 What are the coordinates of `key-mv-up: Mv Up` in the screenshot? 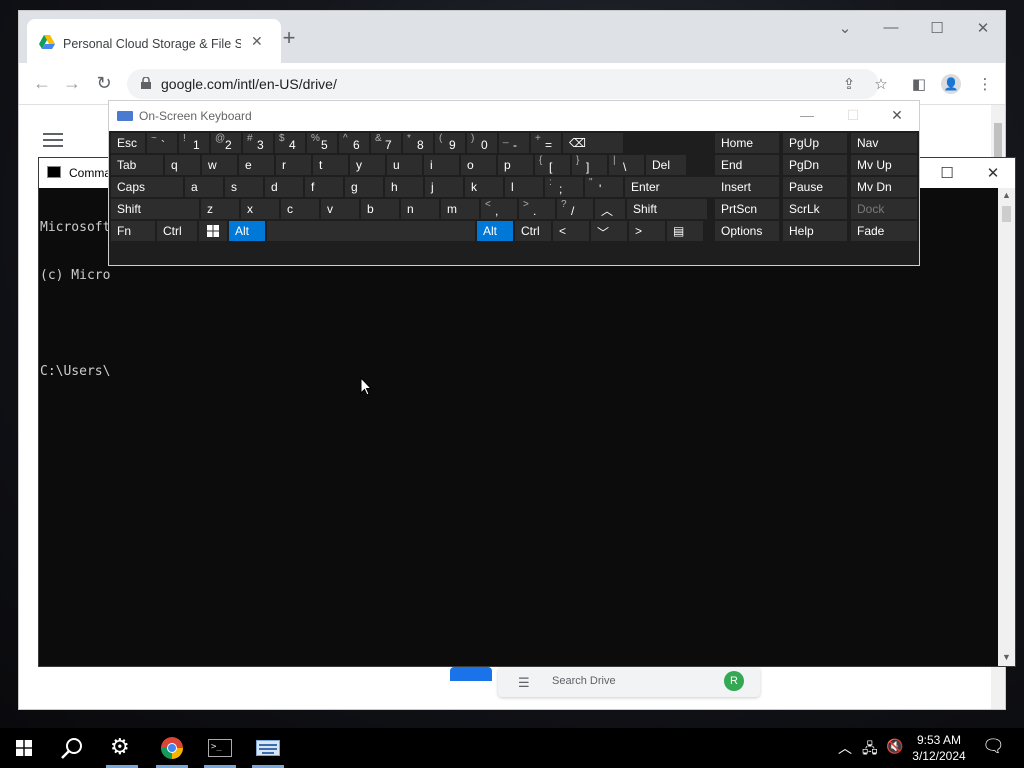 It's located at (884, 165).